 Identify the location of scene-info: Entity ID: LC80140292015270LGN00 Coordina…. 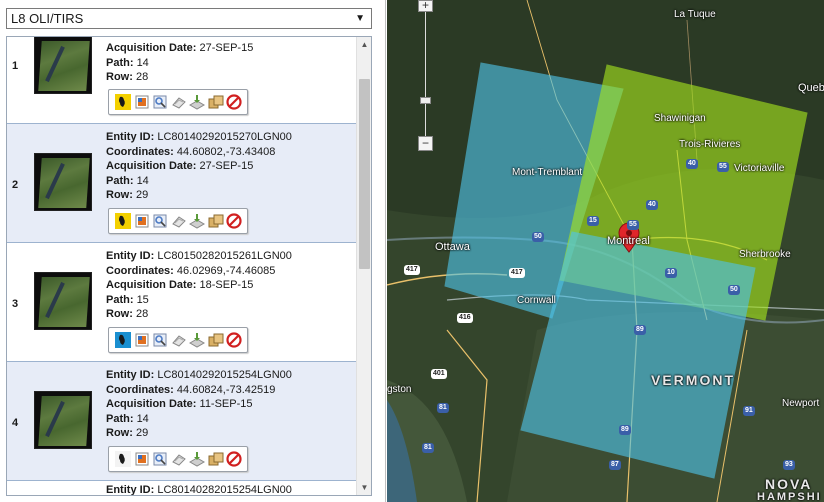
(199, 166).